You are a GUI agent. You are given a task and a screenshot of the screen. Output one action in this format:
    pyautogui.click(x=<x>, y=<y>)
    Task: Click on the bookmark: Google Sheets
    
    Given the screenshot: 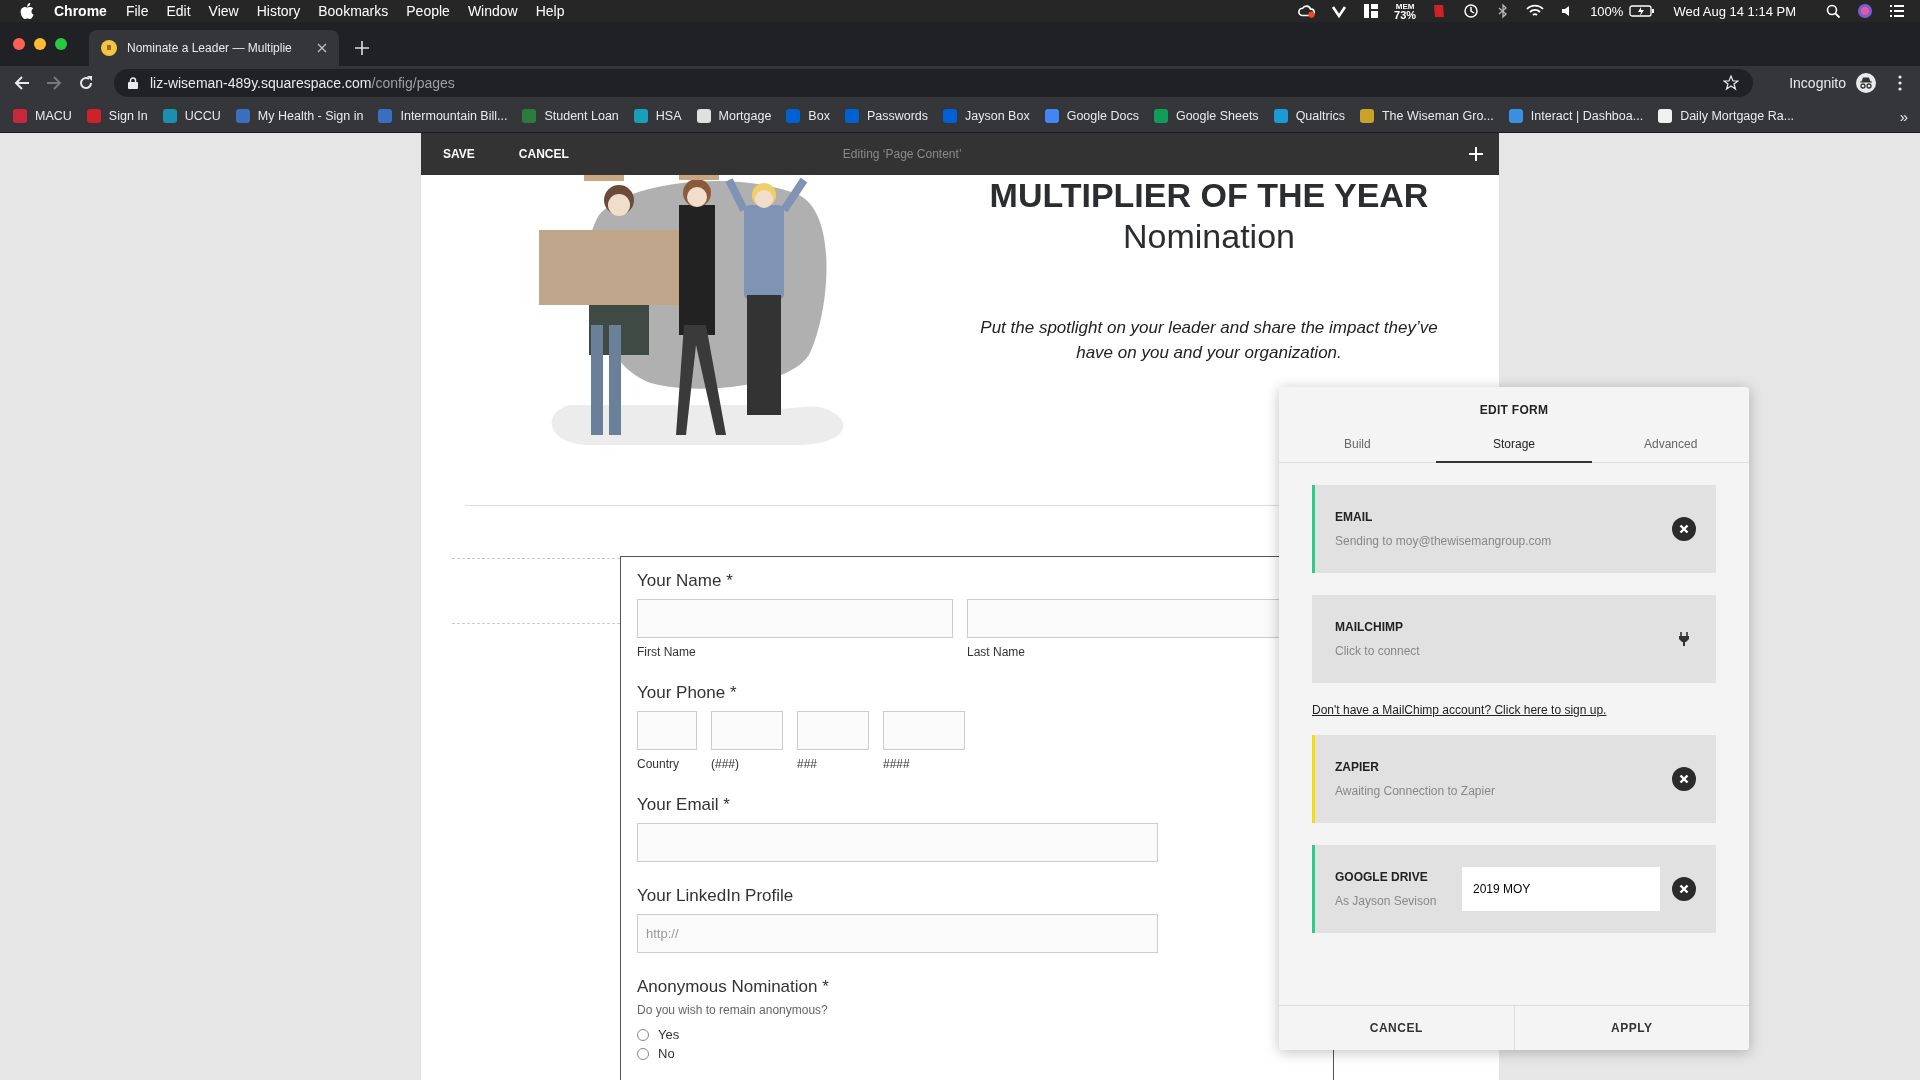 What is the action you would take?
    pyautogui.click(x=1205, y=116)
    